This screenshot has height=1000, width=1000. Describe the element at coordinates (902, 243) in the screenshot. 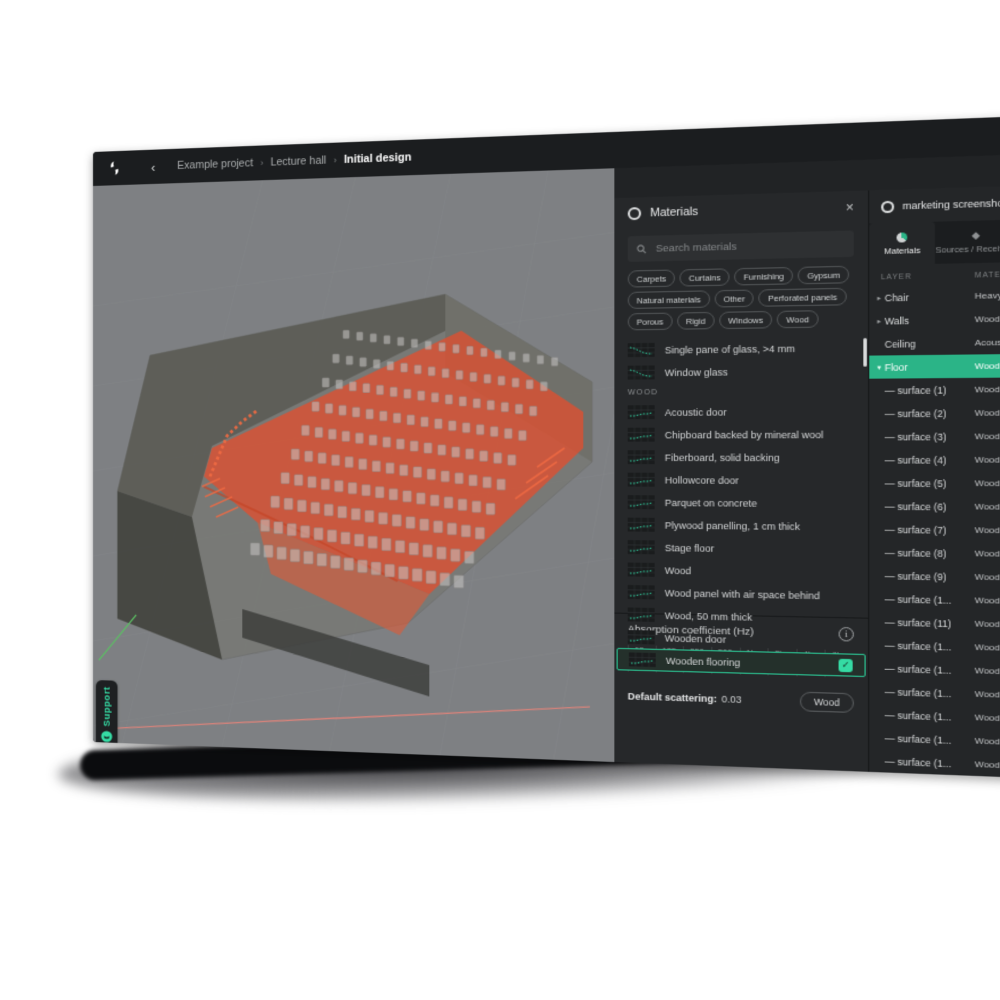

I see `tab-materials: Materials` at that location.